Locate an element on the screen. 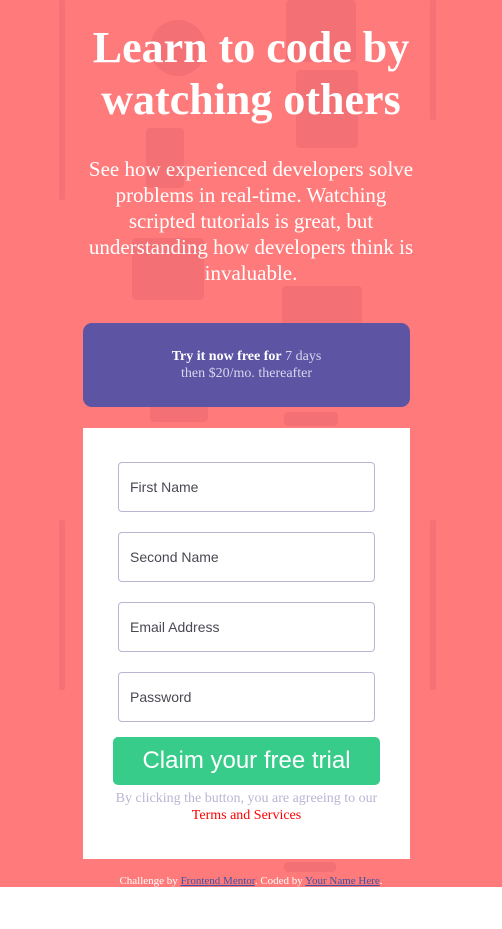 This screenshot has height=929, width=502. first-name-input is located at coordinates (246, 487).